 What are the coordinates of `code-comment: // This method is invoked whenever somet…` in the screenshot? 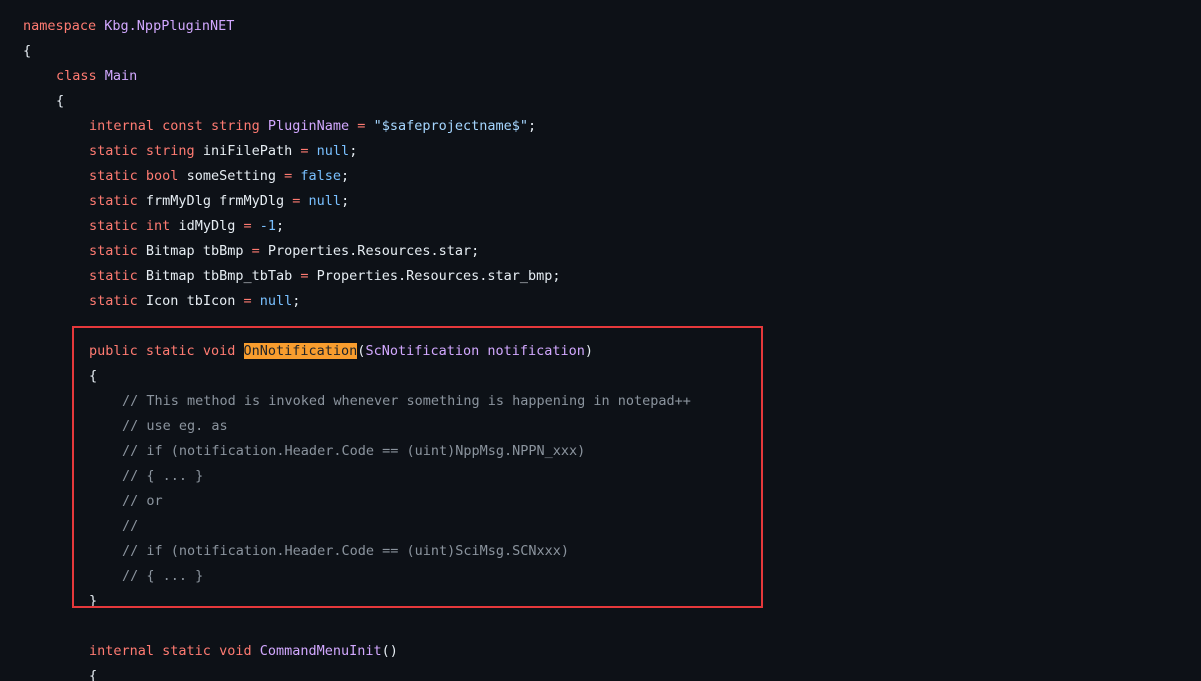 It's located at (406, 401).